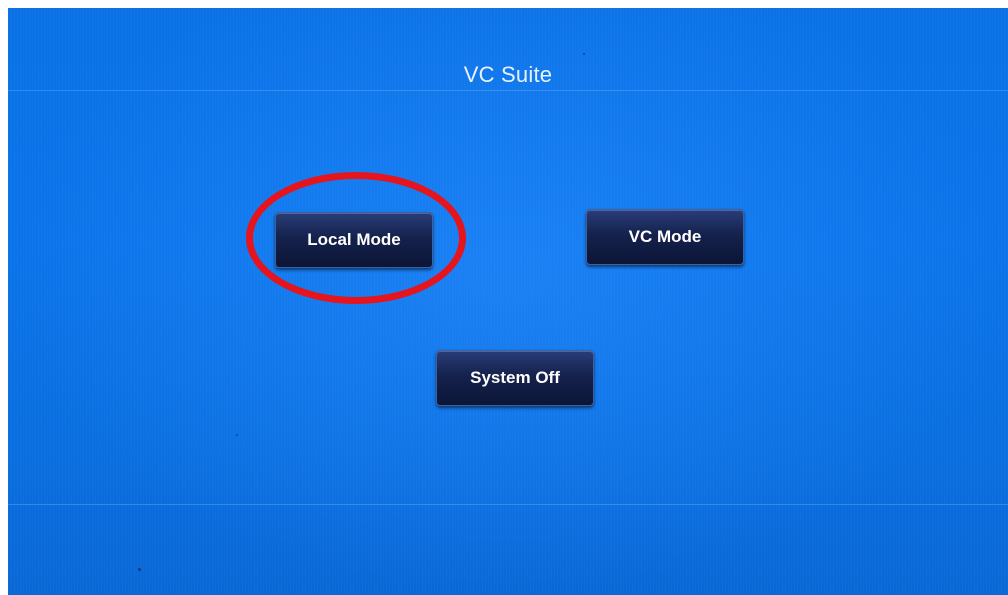 The height and width of the screenshot is (595, 1008). What do you see at coordinates (665, 237) in the screenshot?
I see `vc-mode-button: VC Mode` at bounding box center [665, 237].